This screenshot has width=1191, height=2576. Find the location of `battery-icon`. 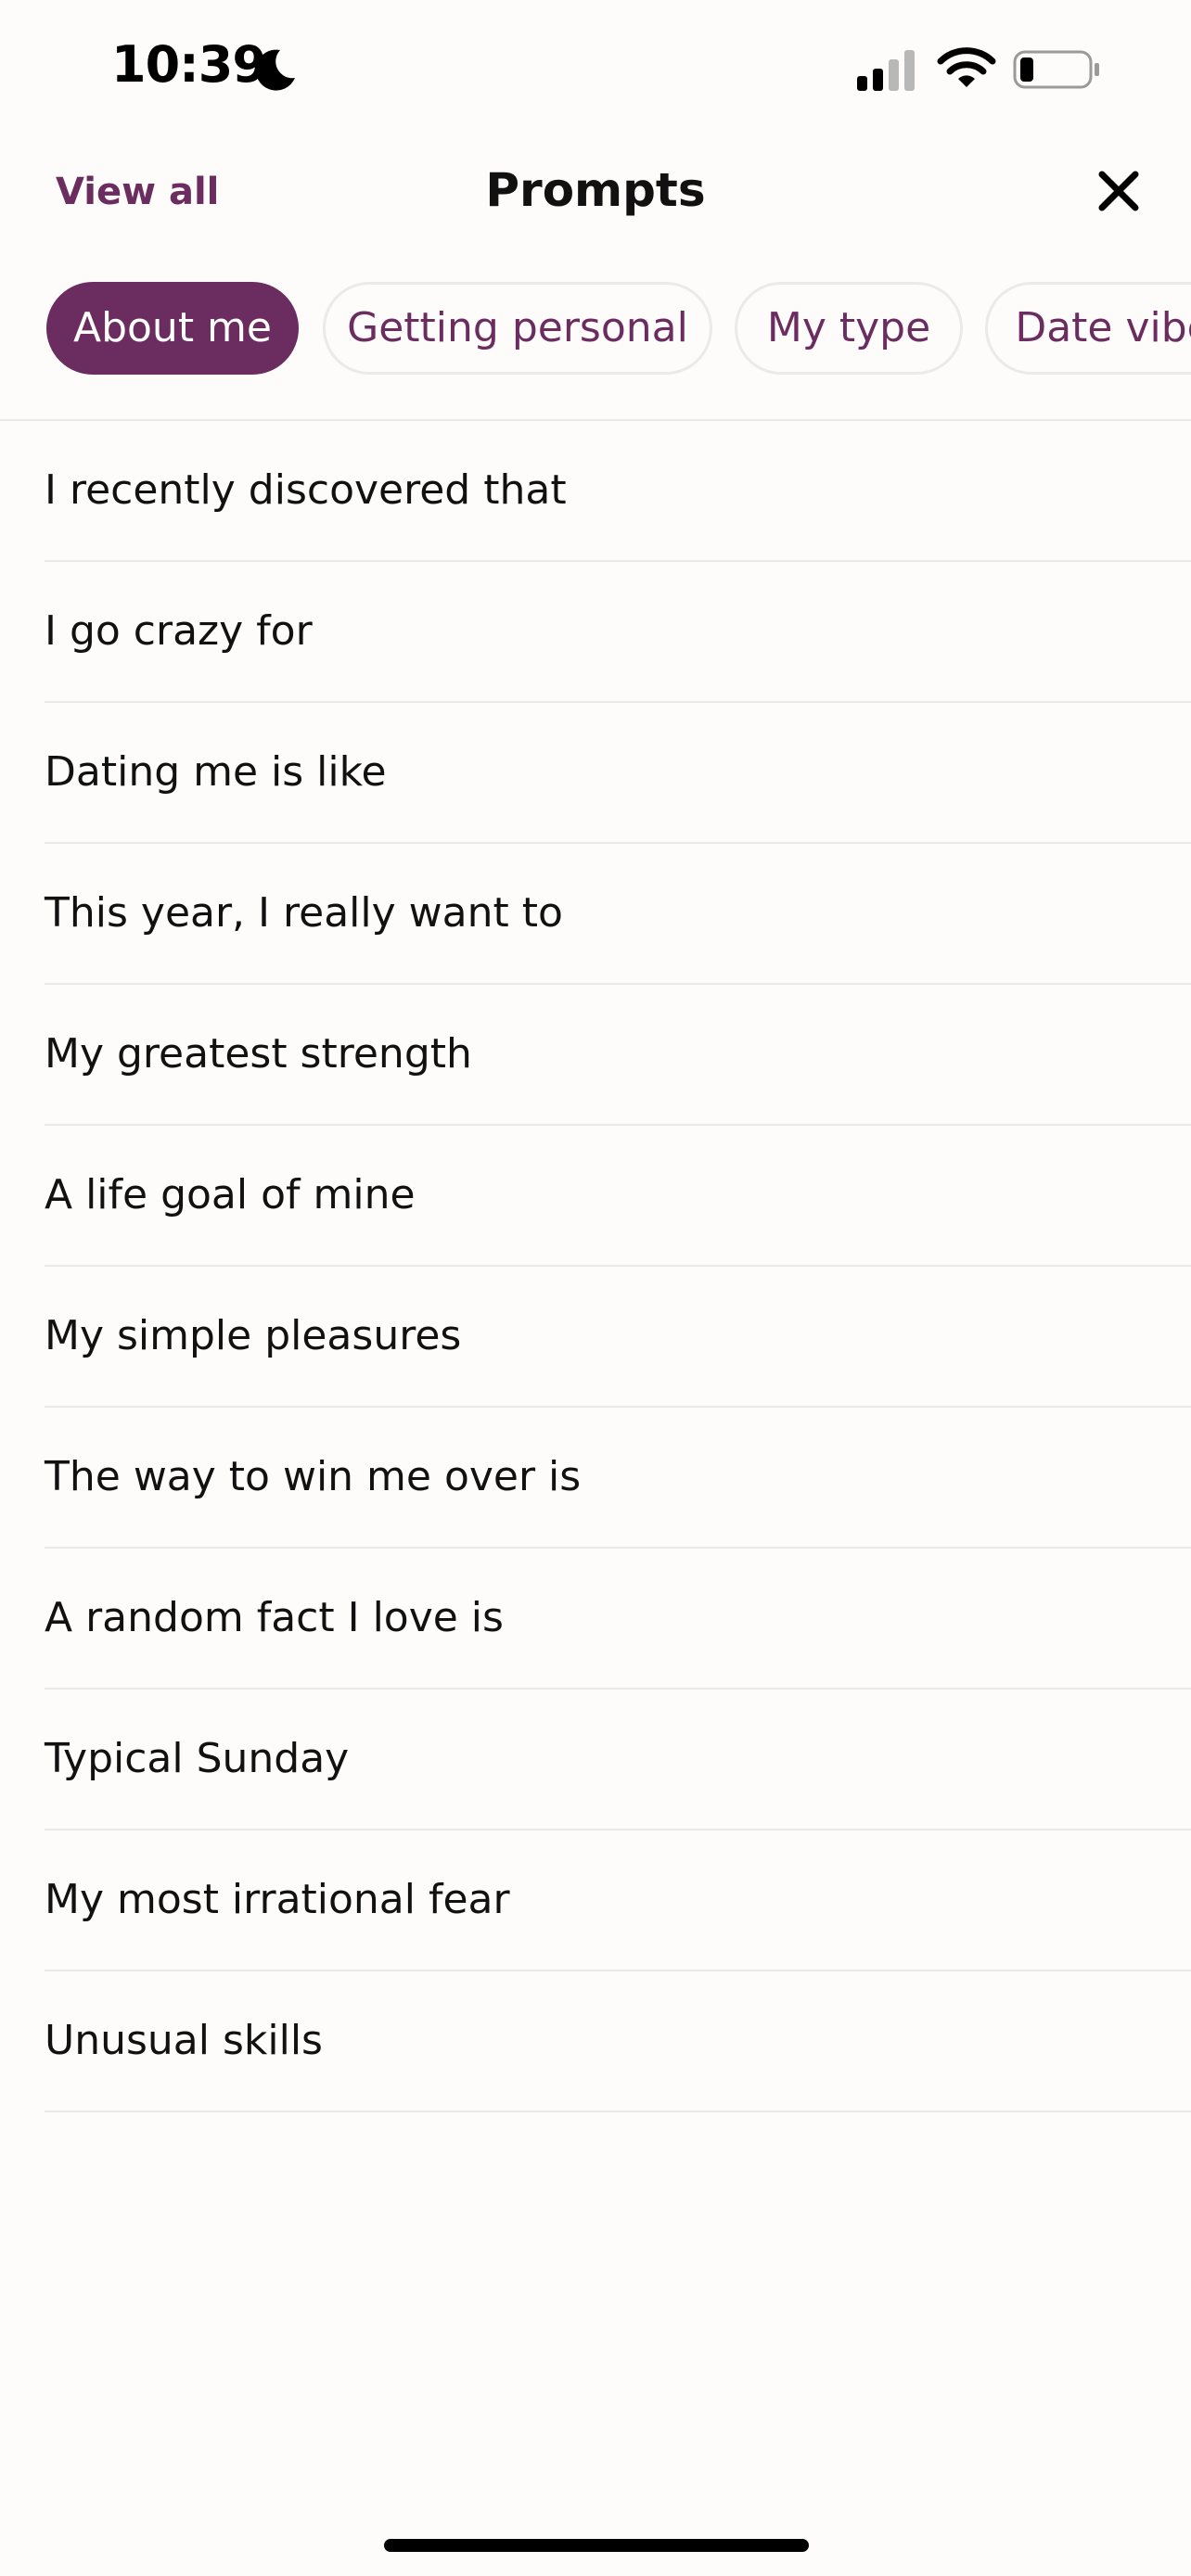

battery-icon is located at coordinates (1056, 69).